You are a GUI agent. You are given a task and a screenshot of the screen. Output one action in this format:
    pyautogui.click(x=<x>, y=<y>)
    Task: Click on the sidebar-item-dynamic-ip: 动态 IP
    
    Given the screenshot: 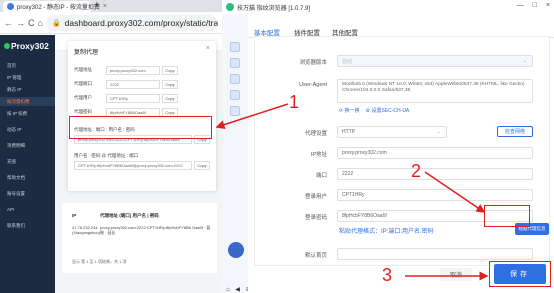 What is the action you would take?
    pyautogui.click(x=27, y=129)
    